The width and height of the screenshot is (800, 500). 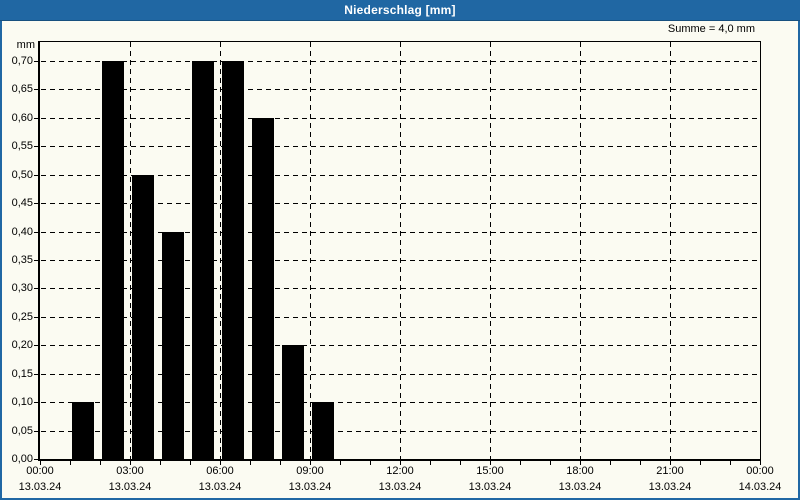 I want to click on x-tick-time-label: 09:00, so click(x=310, y=471).